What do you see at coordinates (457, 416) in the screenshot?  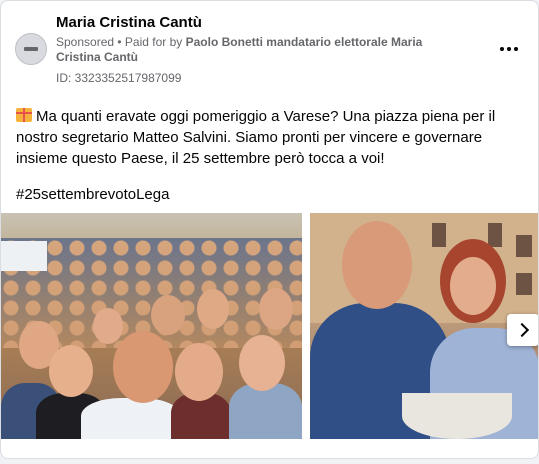 I see `bowl` at bounding box center [457, 416].